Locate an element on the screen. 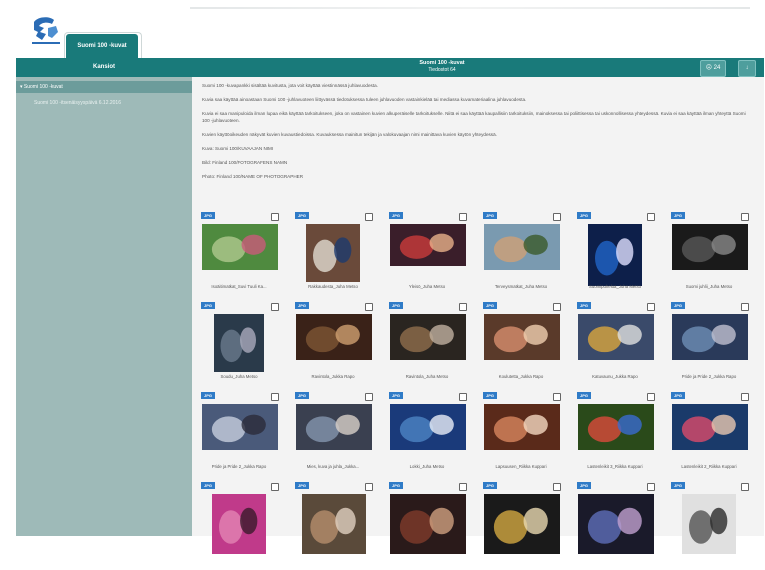 The height and width of the screenshot is (570, 765). grid-item: JPG Ravintola_Jukka Rapo is located at coordinates (333, 344).